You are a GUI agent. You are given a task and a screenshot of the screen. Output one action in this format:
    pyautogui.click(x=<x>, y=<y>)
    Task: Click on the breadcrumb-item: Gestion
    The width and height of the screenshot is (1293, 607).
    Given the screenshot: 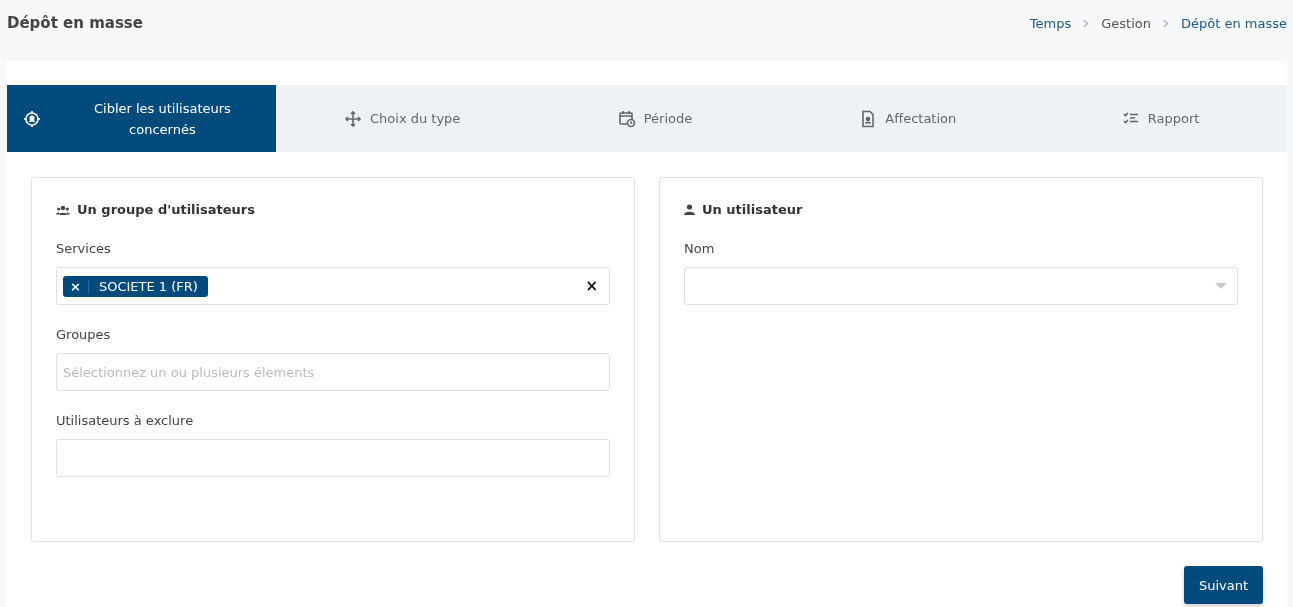 What is the action you would take?
    pyautogui.click(x=1126, y=23)
    